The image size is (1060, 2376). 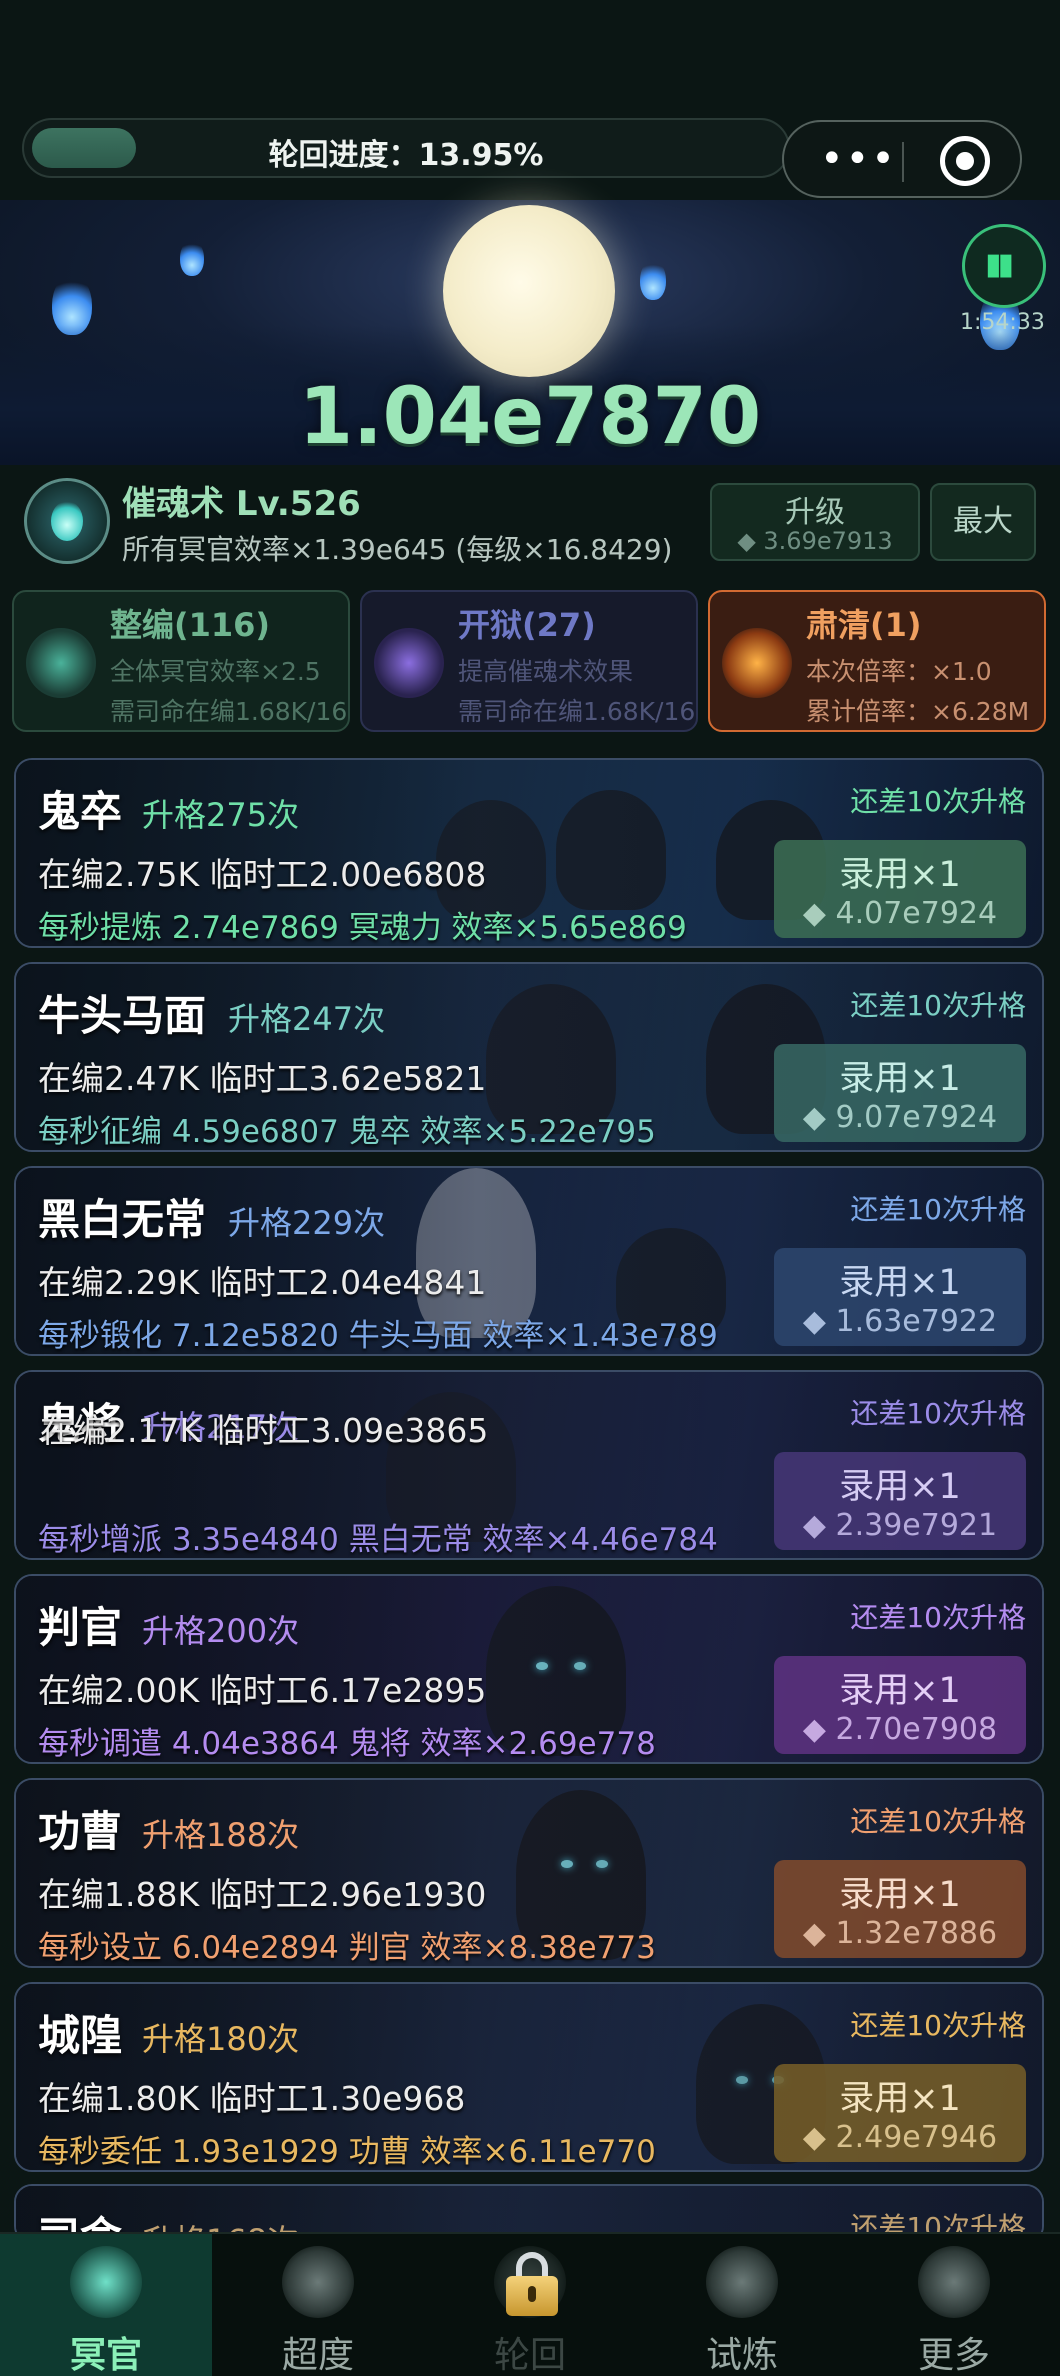 What do you see at coordinates (262, 1690) in the screenshot?
I see `unit-staff: 在编2.00K 临时工6.17e2895` at bounding box center [262, 1690].